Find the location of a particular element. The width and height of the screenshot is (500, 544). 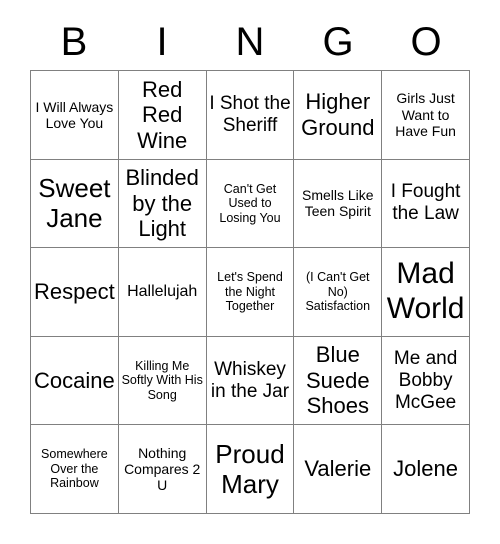

bingo-cell: Red Red Wine is located at coordinates (162, 115).